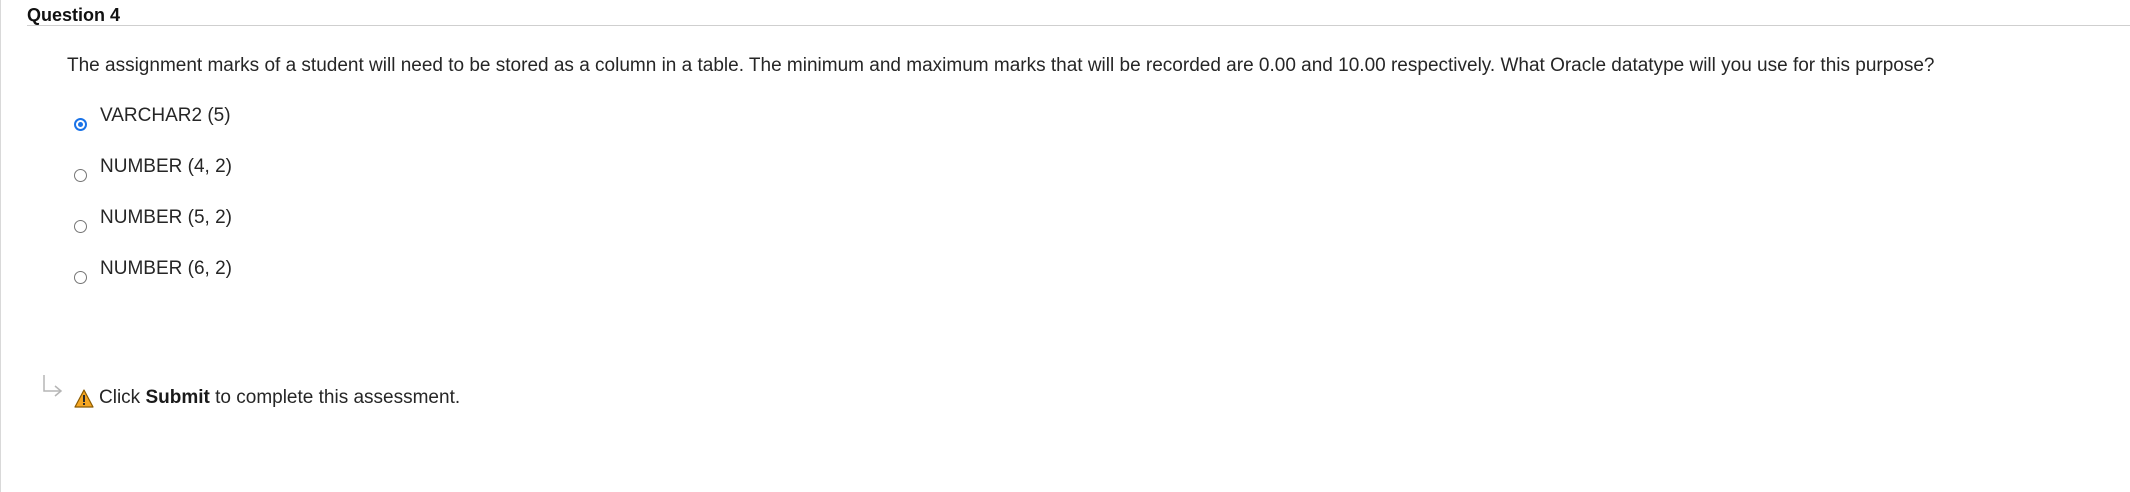  Describe the element at coordinates (166, 166) in the screenshot. I see `answer-option-label: NUMBER (4, 2)` at that location.